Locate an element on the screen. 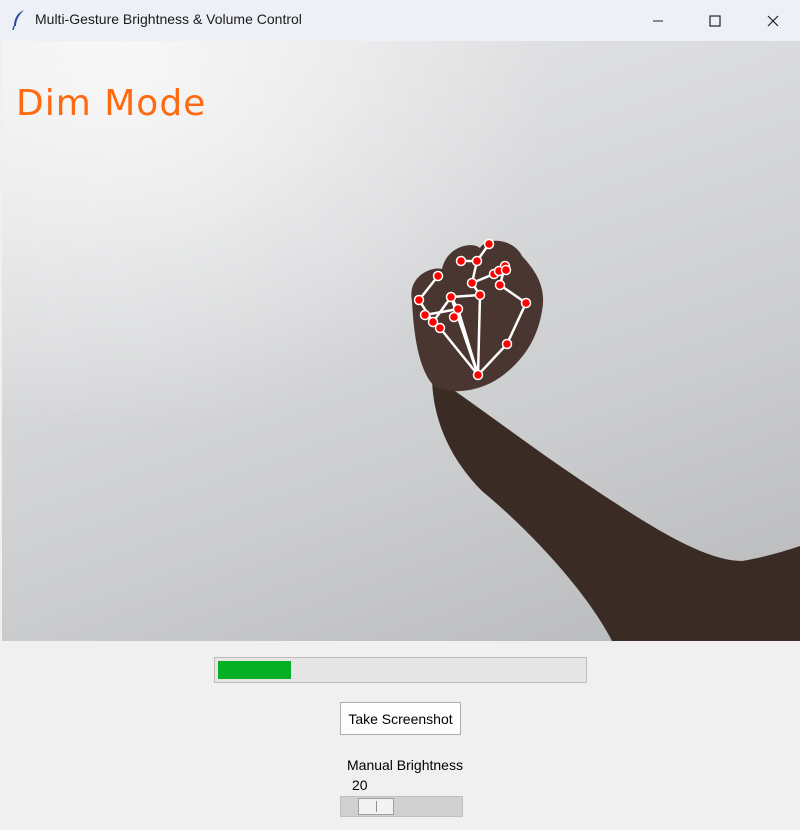 Image resolution: width=800 pixels, height=830 pixels. manual-brightness-slider is located at coordinates (401, 806).